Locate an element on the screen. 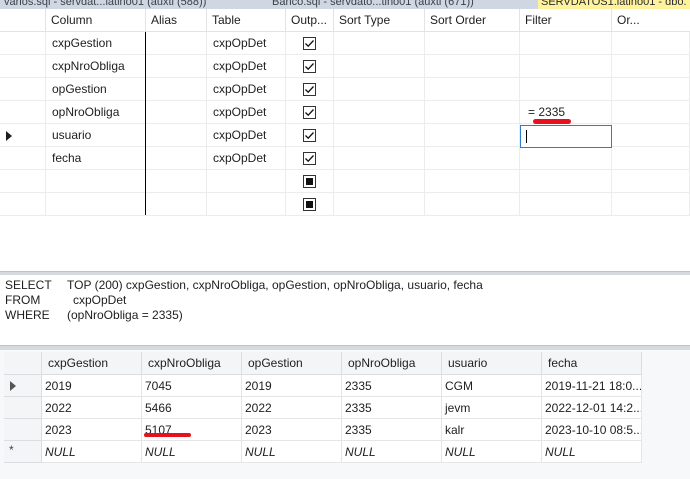  results-cell-cxpnroobliga: 7045 is located at coordinates (192, 386).